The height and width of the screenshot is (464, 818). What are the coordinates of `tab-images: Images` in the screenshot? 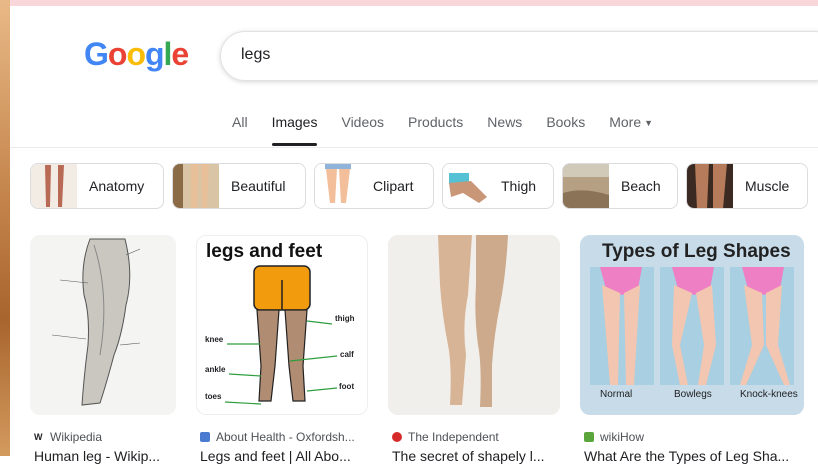 It's located at (294, 129).